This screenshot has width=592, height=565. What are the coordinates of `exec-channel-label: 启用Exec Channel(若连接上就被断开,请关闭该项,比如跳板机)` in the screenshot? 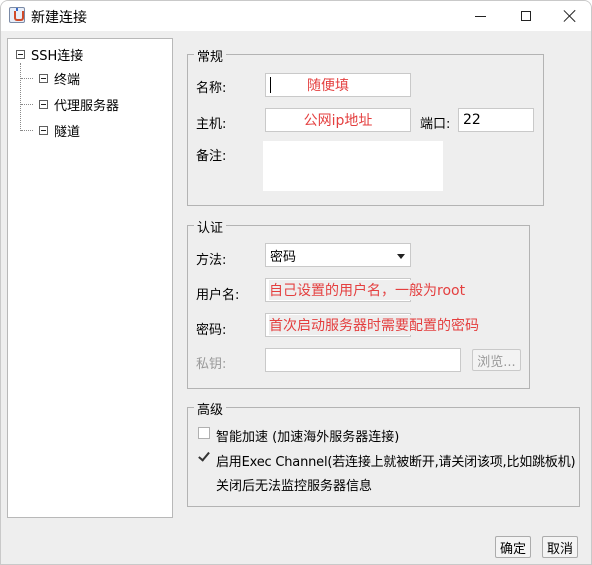 It's located at (396, 462).